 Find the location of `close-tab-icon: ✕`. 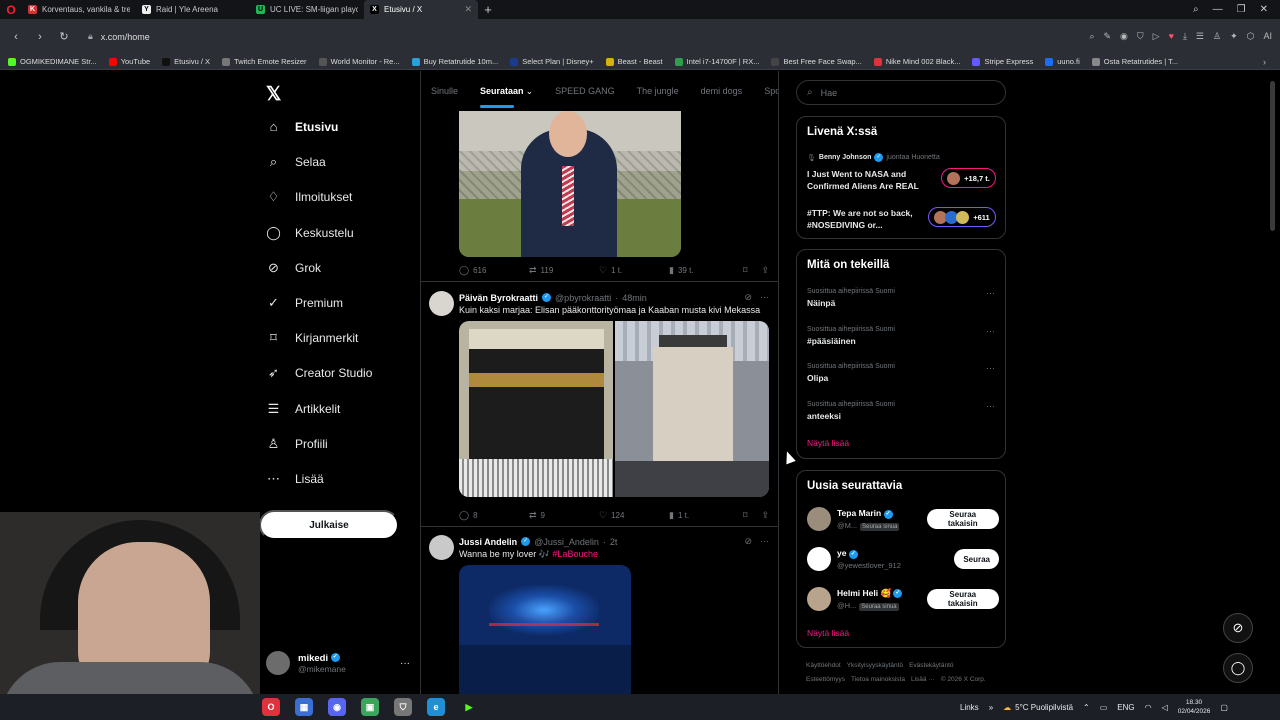

close-tab-icon: ✕ is located at coordinates (468, 9).